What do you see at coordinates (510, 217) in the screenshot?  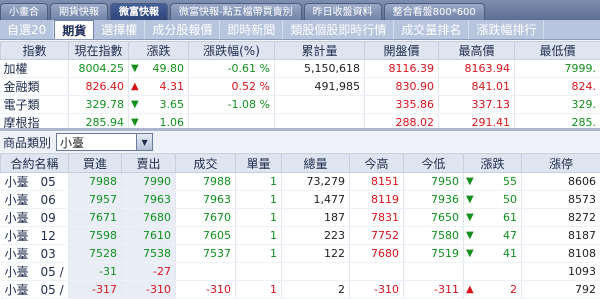 I see `change-value: 61` at bounding box center [510, 217].